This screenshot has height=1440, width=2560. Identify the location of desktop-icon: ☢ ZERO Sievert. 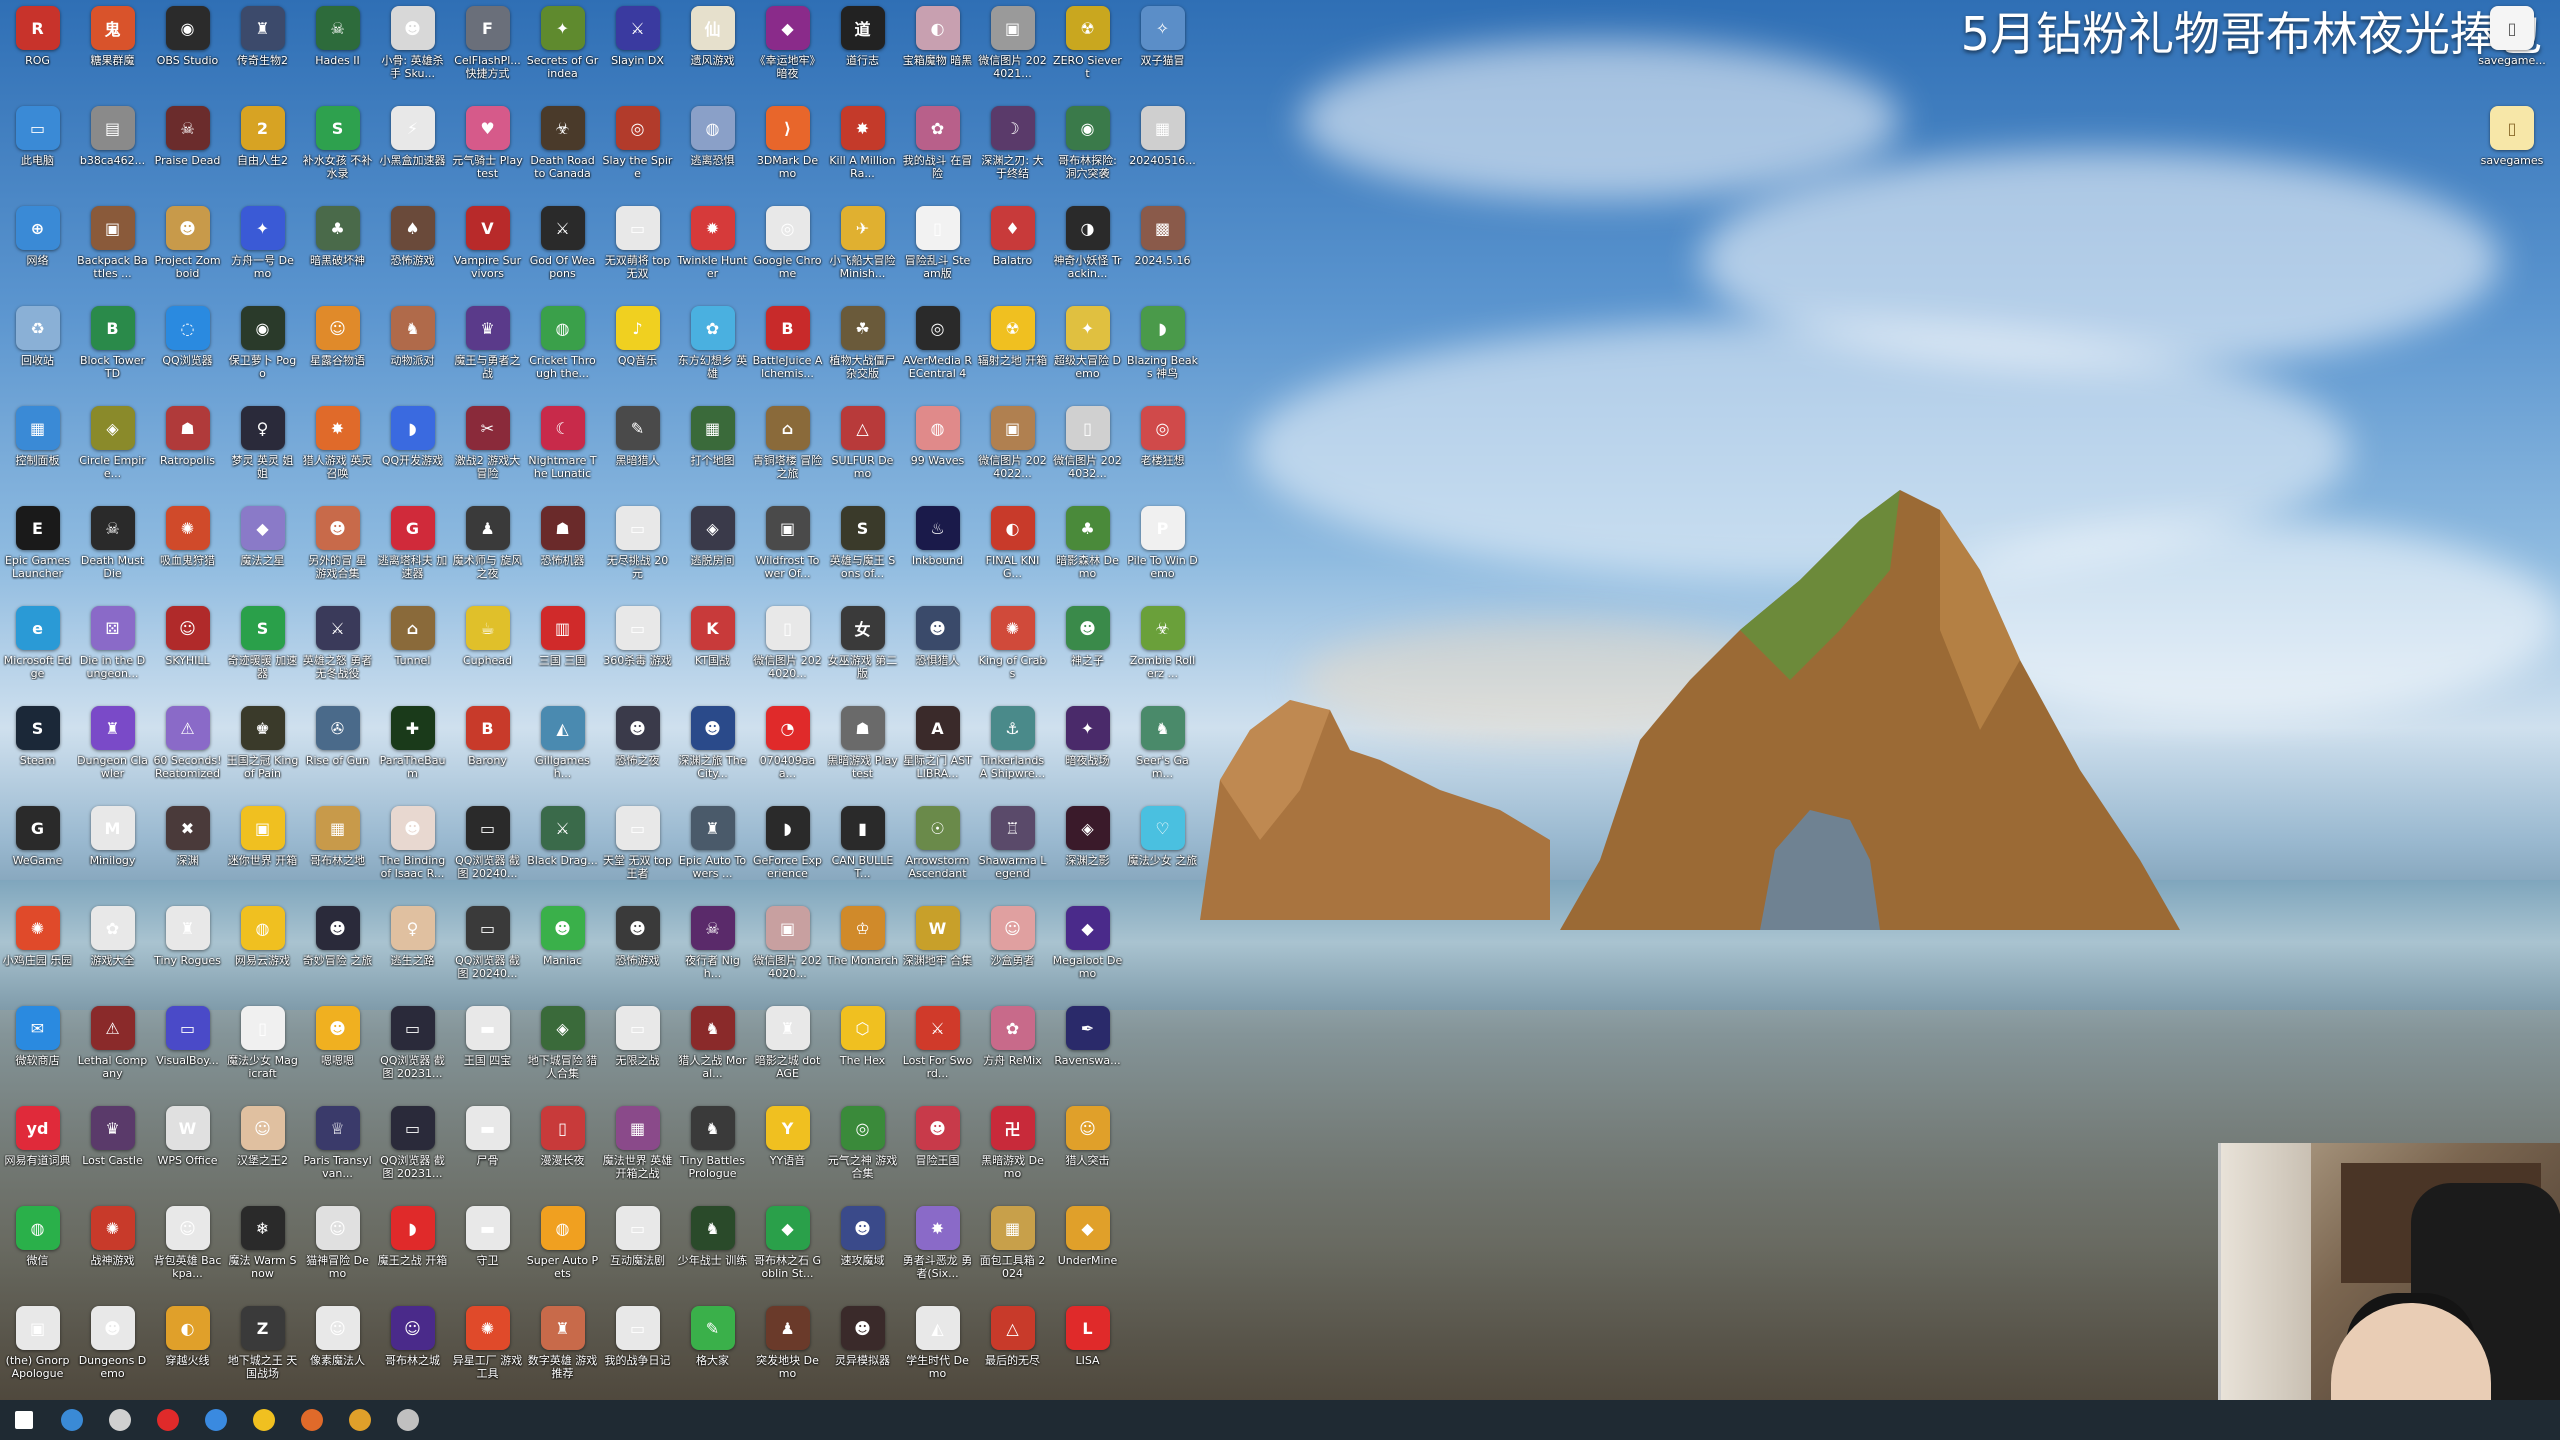
(1087, 50).